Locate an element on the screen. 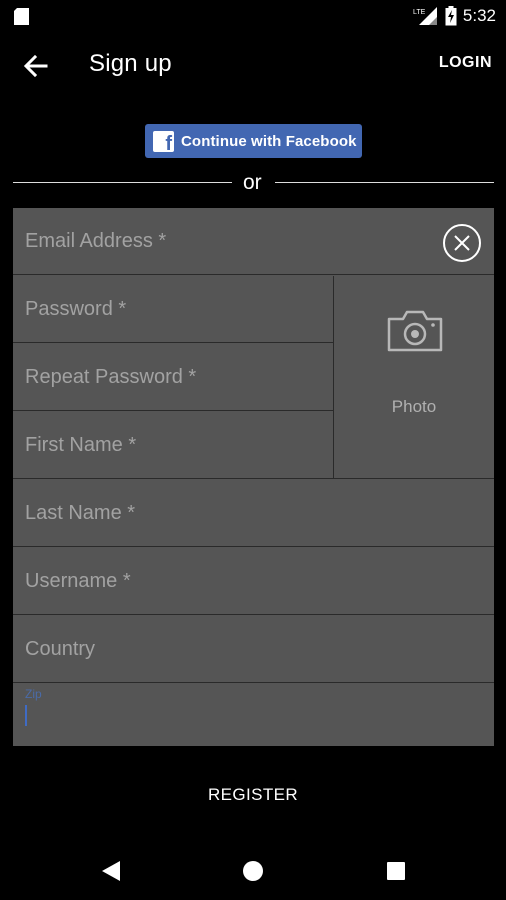 The image size is (506, 900). arrow-left-icon is located at coordinates (36, 66).